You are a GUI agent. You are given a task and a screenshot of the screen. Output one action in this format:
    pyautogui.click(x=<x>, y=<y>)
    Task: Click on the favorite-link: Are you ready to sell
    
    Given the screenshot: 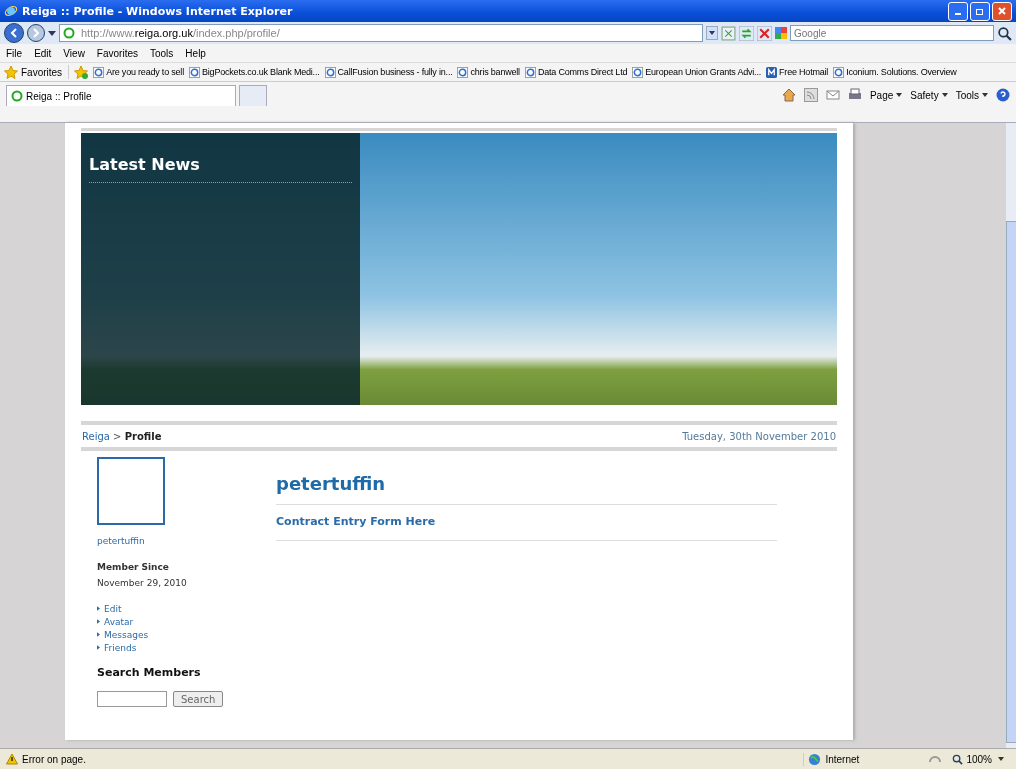 What is the action you would take?
    pyautogui.click(x=138, y=72)
    